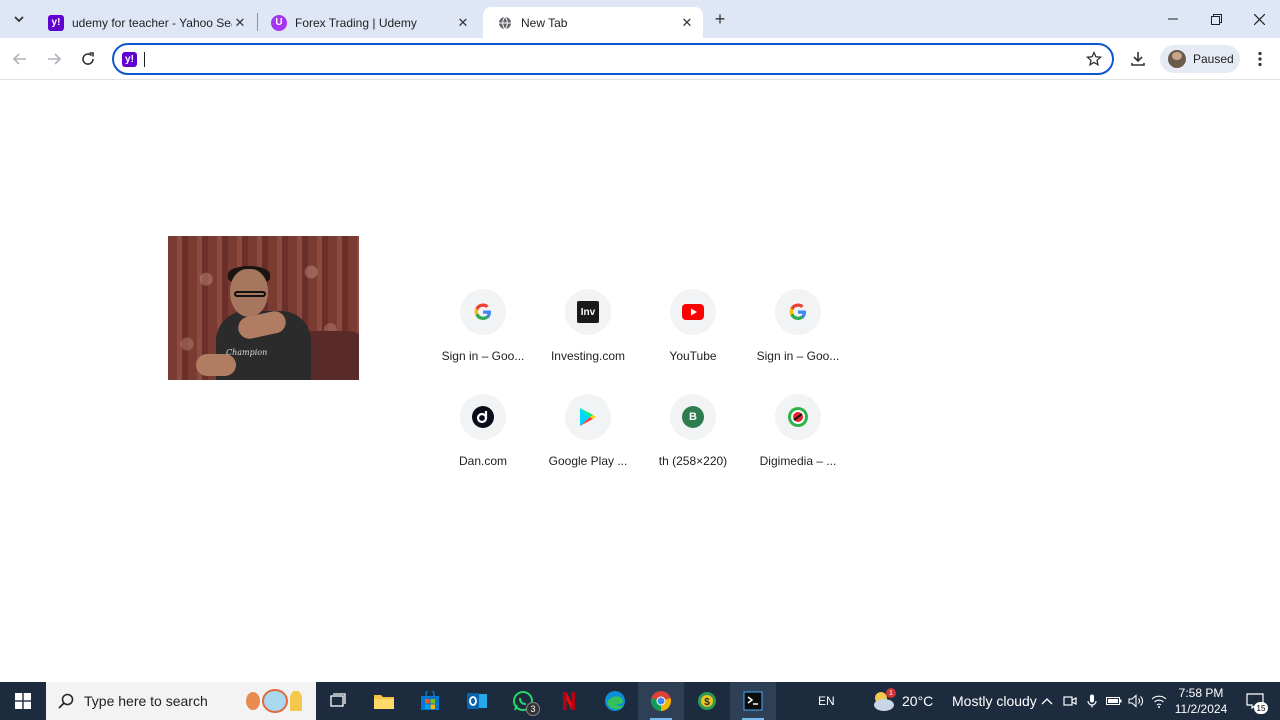 This screenshot has width=1280, height=720. I want to click on reload-icon, so click(88, 58).